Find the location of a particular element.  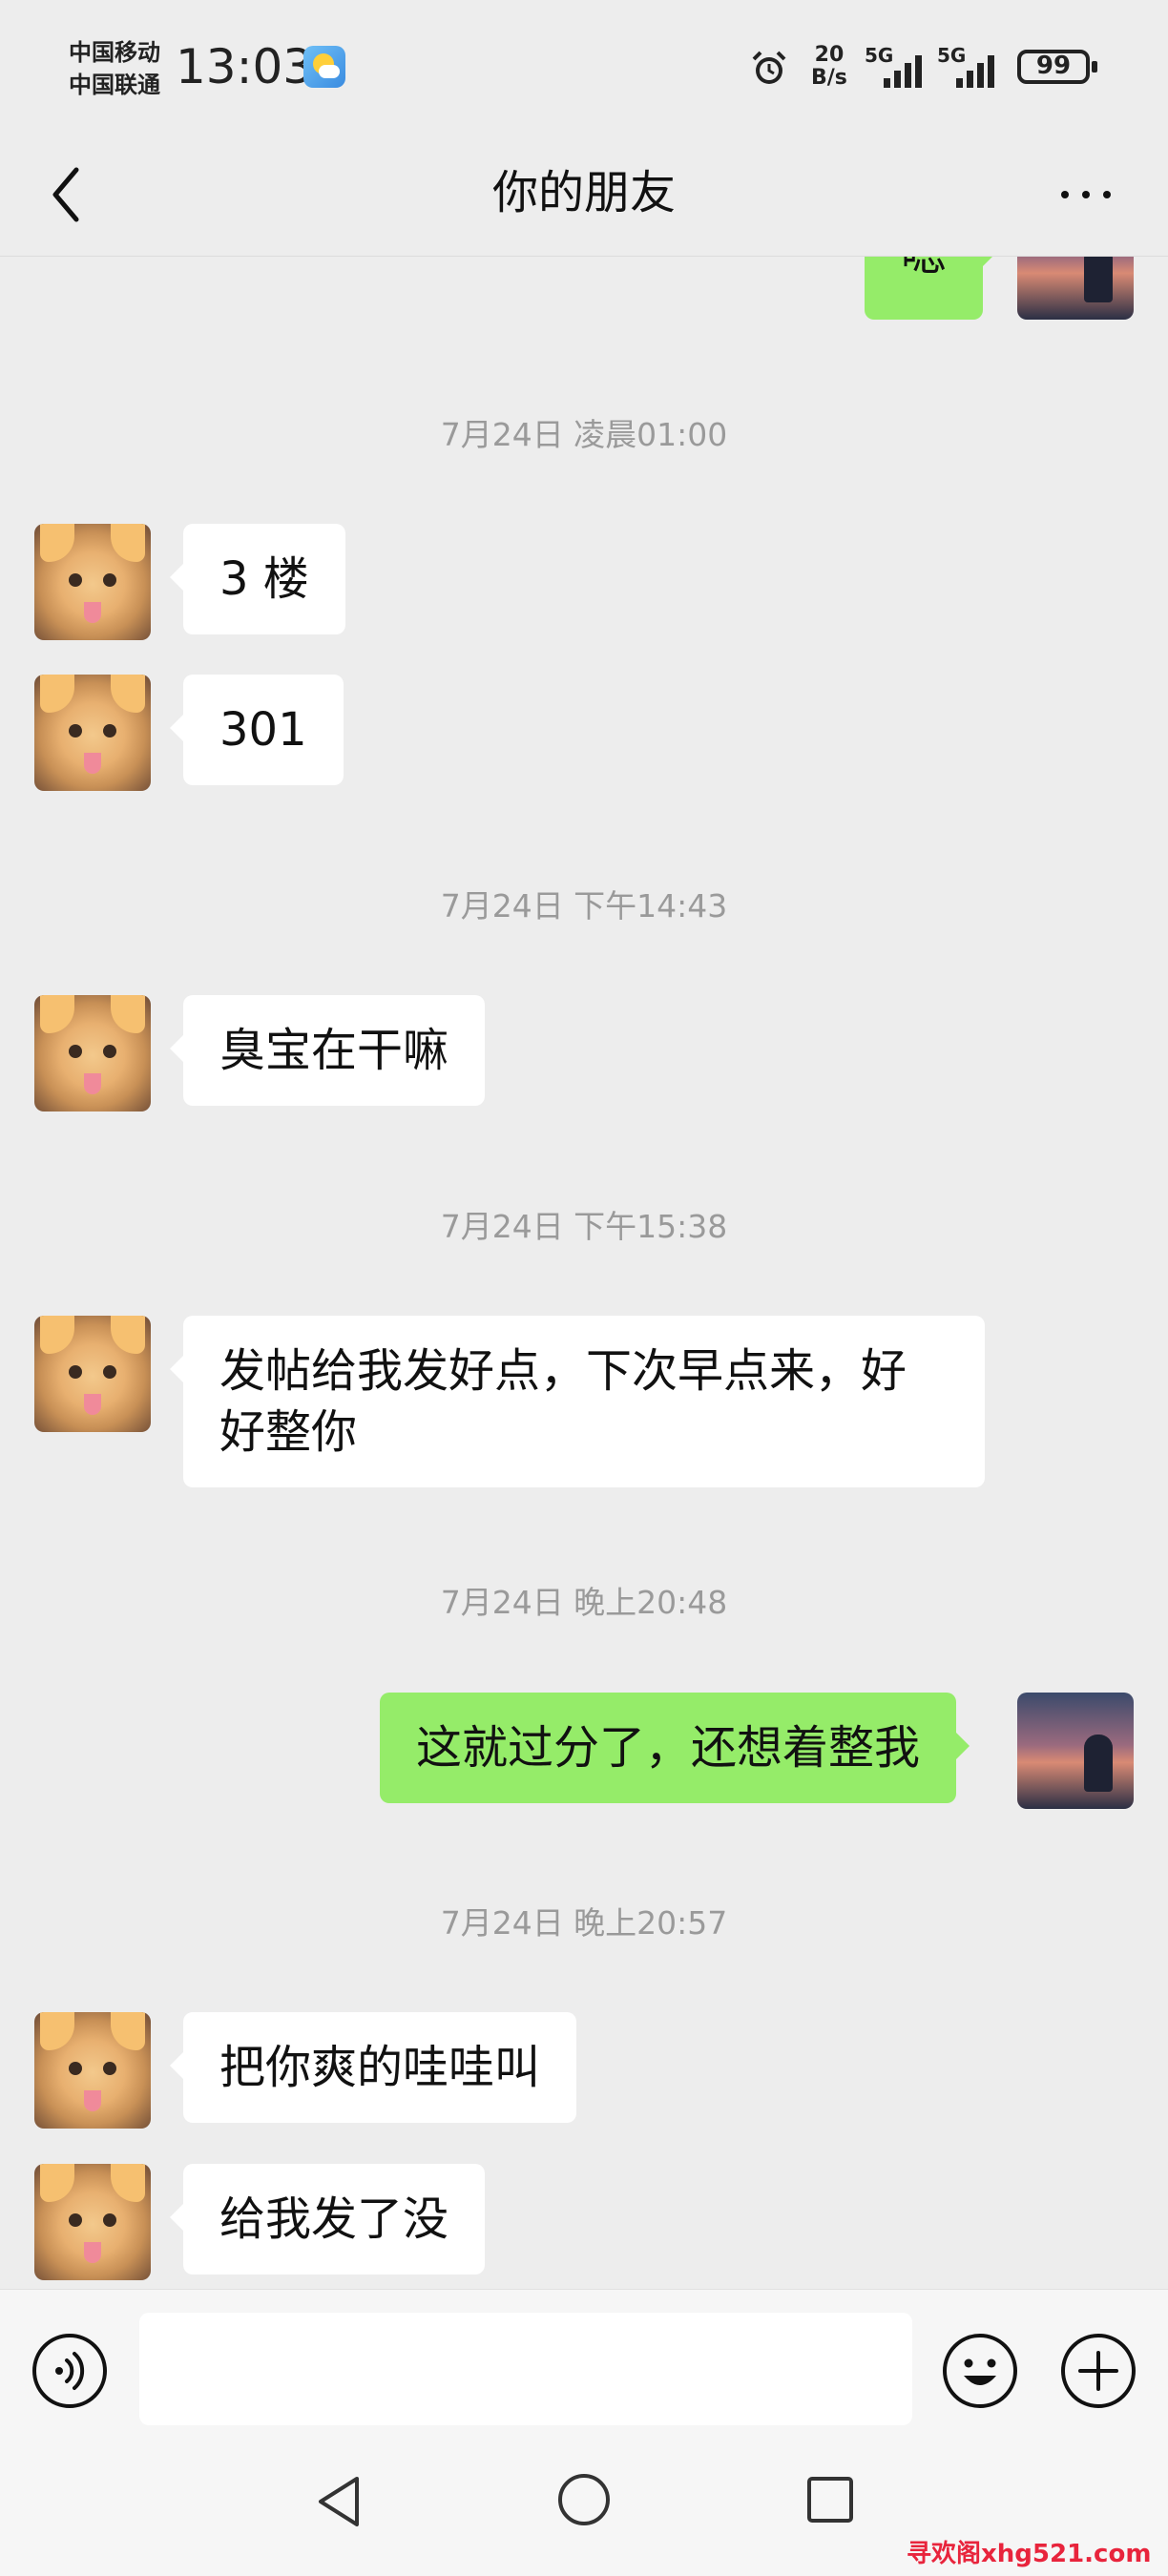

message-bubble-received: 把你爽的哇哇叫 is located at coordinates (373, 2067).